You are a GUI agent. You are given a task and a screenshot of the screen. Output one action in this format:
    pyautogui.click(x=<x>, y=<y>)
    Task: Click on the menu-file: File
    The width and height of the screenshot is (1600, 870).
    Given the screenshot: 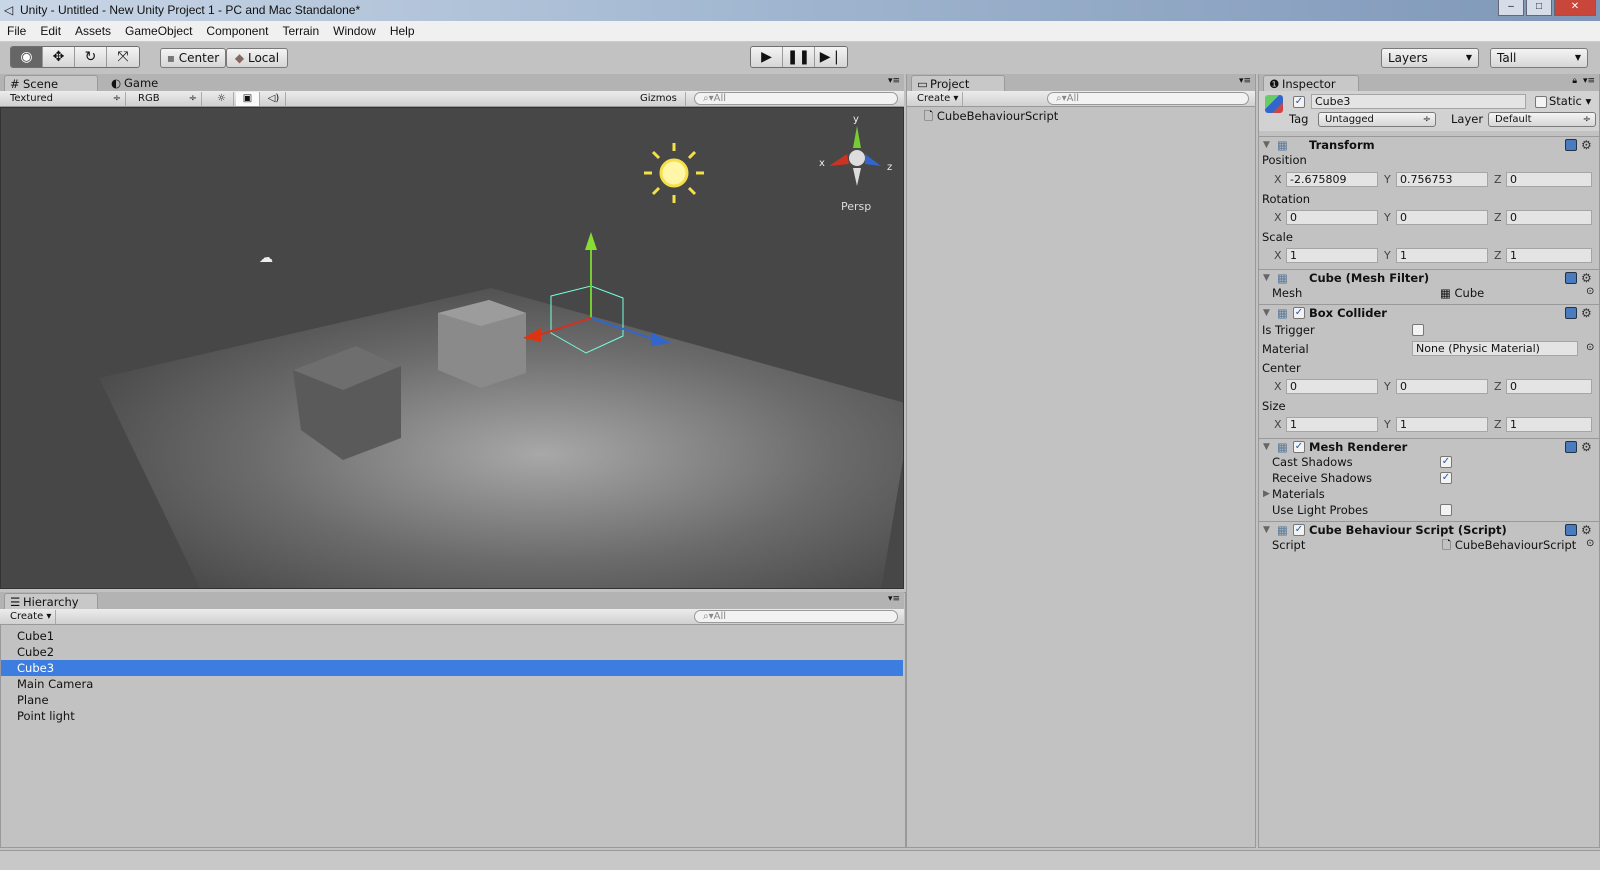 What is the action you would take?
    pyautogui.click(x=16, y=31)
    